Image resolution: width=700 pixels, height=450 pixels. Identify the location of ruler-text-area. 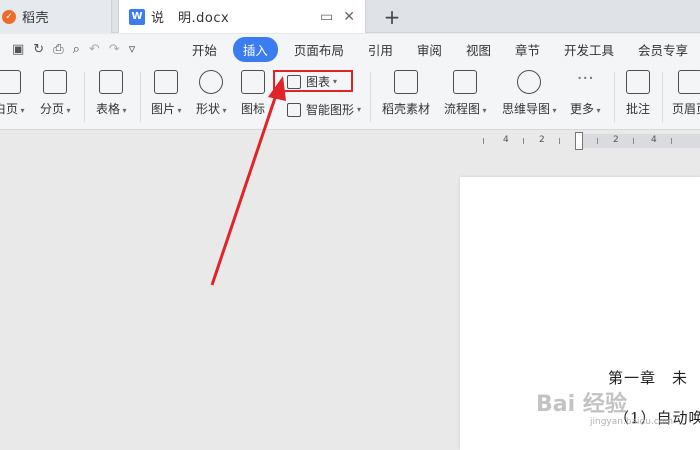
(641, 141).